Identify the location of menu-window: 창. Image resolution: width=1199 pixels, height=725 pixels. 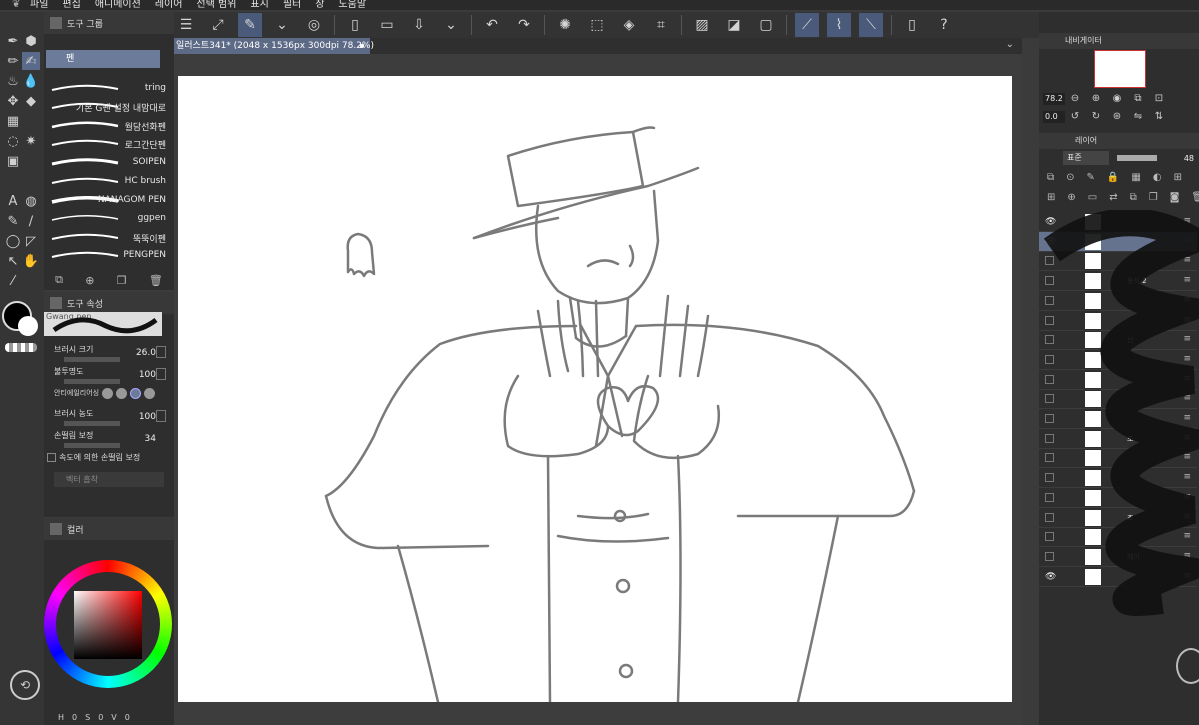
(319, 5).